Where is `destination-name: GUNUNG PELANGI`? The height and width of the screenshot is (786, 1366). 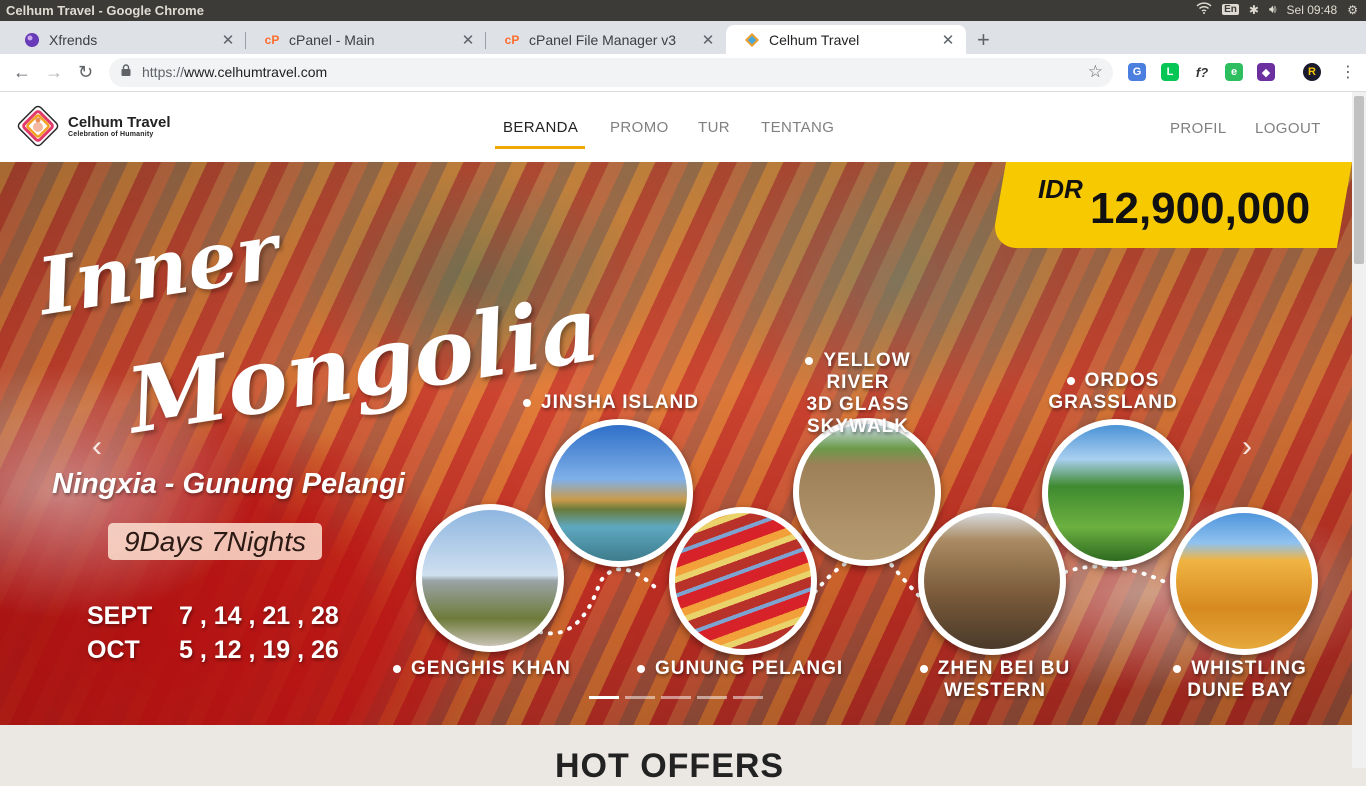 destination-name: GUNUNG PELANGI is located at coordinates (749, 668).